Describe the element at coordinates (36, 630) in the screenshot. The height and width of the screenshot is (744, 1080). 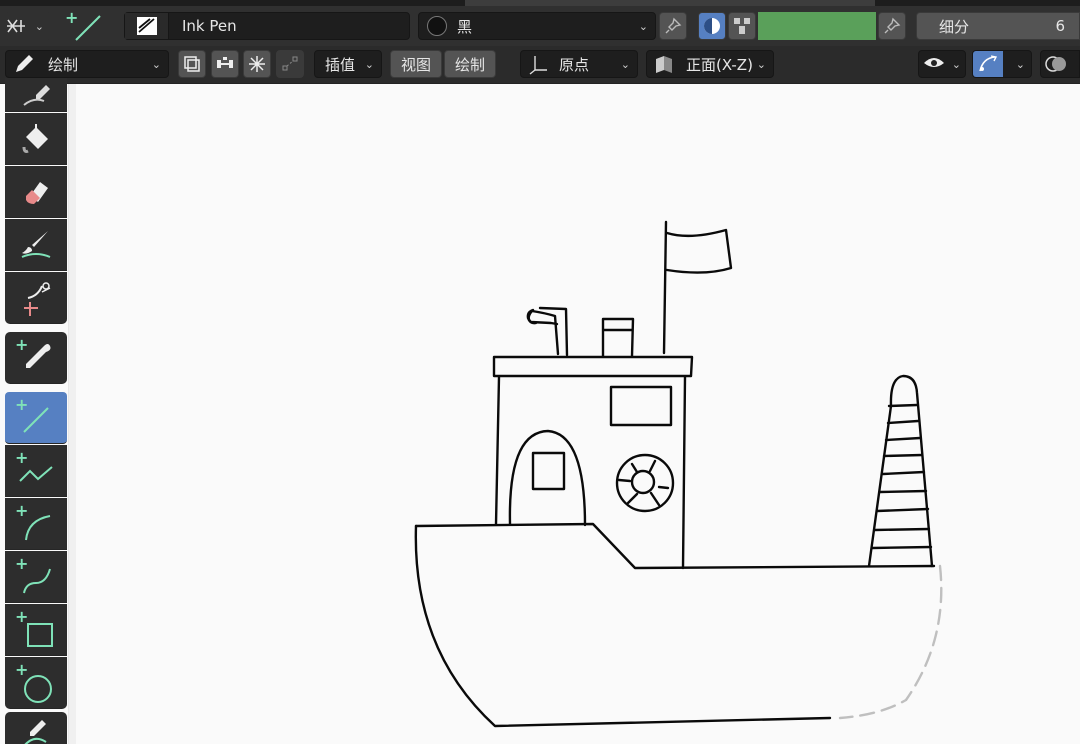
I see `box-tool: +` at that location.